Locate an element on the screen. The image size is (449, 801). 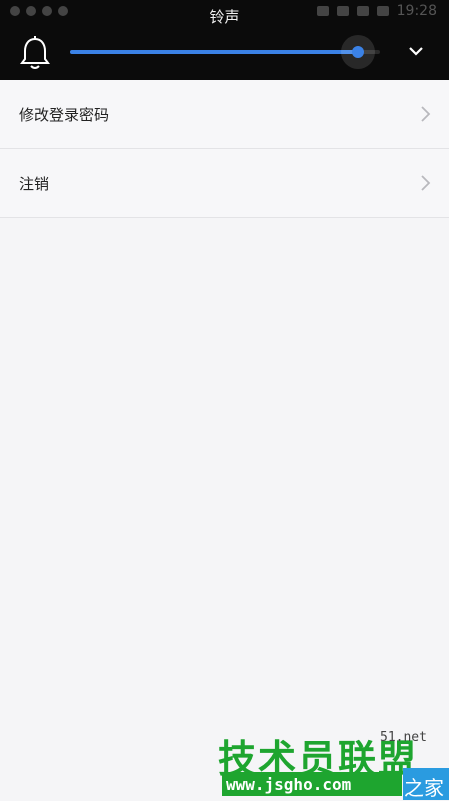
watermark-domain: 51.net is located at coordinates (403, 737).